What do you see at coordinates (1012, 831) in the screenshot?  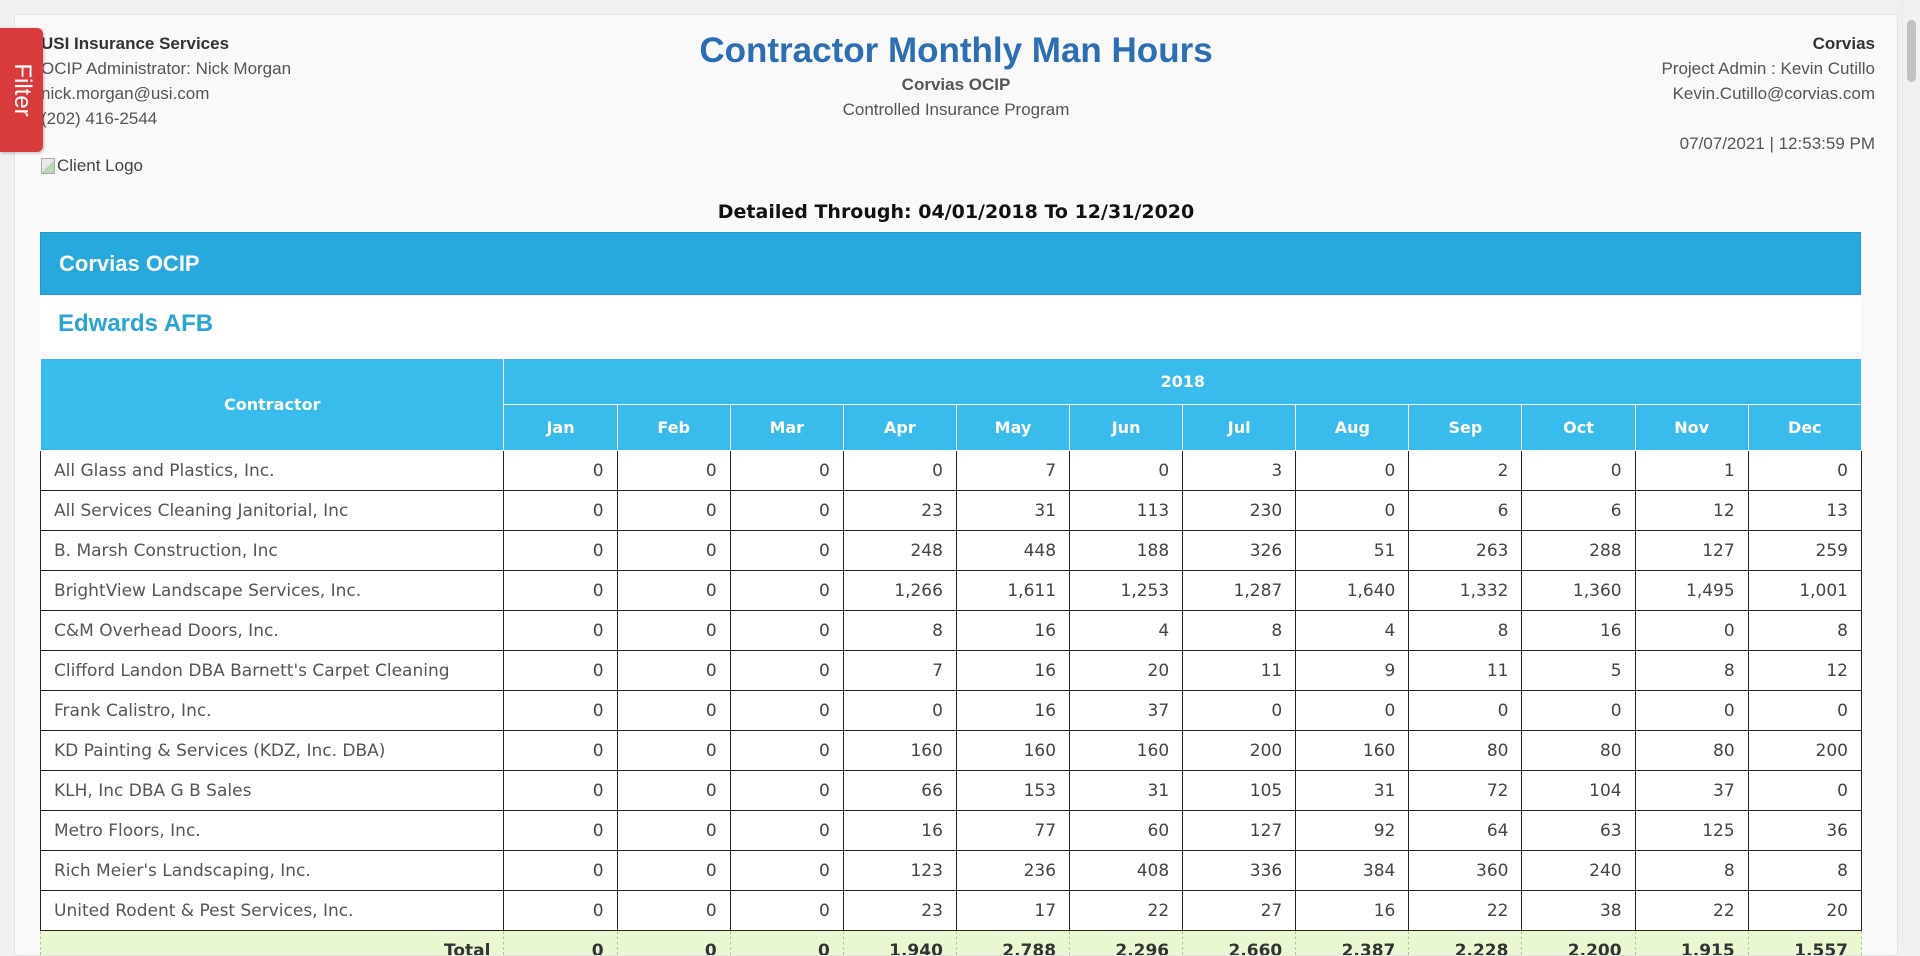 I see `hours-cell: 77` at bounding box center [1012, 831].